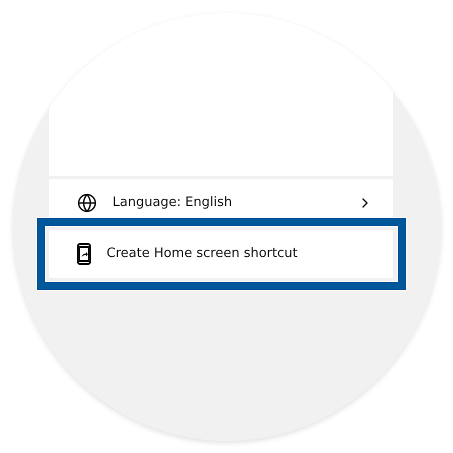  I want to click on phone-icon, so click(83, 253).